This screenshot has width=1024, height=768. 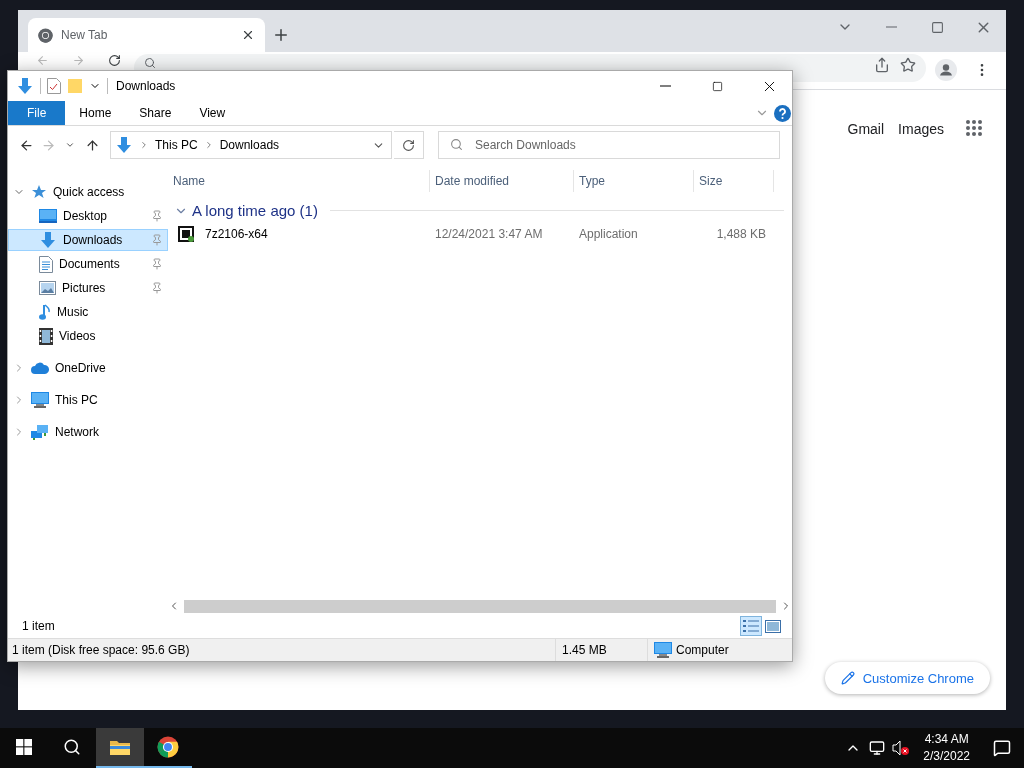 What do you see at coordinates (101, 650) in the screenshot?
I see `status-text: 1 item (Disk free space: 95.6 GB)` at bounding box center [101, 650].